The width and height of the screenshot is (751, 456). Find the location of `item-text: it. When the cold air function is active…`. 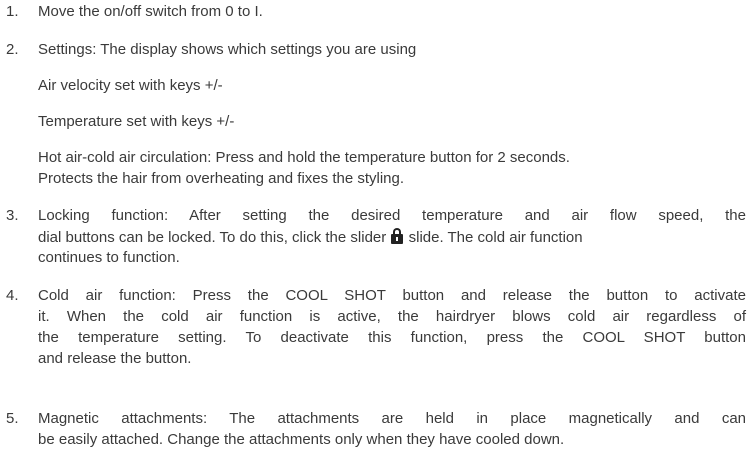

item-text: it. When the cold air function is active… is located at coordinates (392, 316).